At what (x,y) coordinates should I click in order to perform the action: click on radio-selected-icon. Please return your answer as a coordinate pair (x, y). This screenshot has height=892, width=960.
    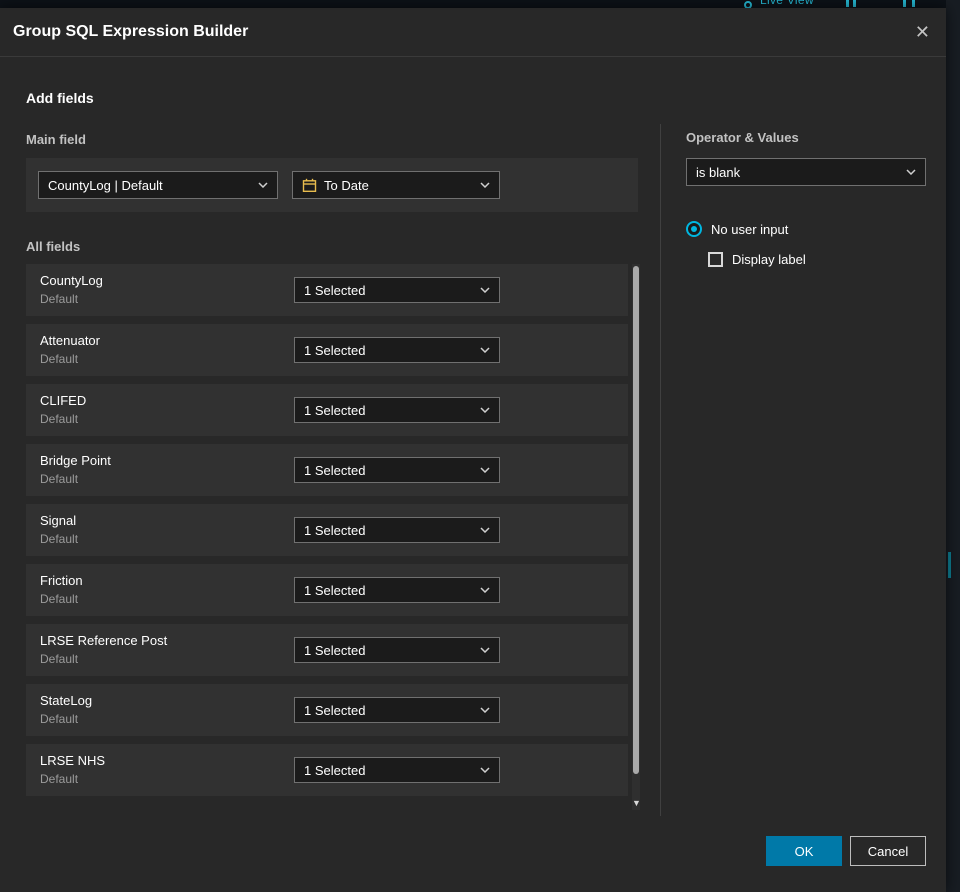
    Looking at the image, I should click on (694, 229).